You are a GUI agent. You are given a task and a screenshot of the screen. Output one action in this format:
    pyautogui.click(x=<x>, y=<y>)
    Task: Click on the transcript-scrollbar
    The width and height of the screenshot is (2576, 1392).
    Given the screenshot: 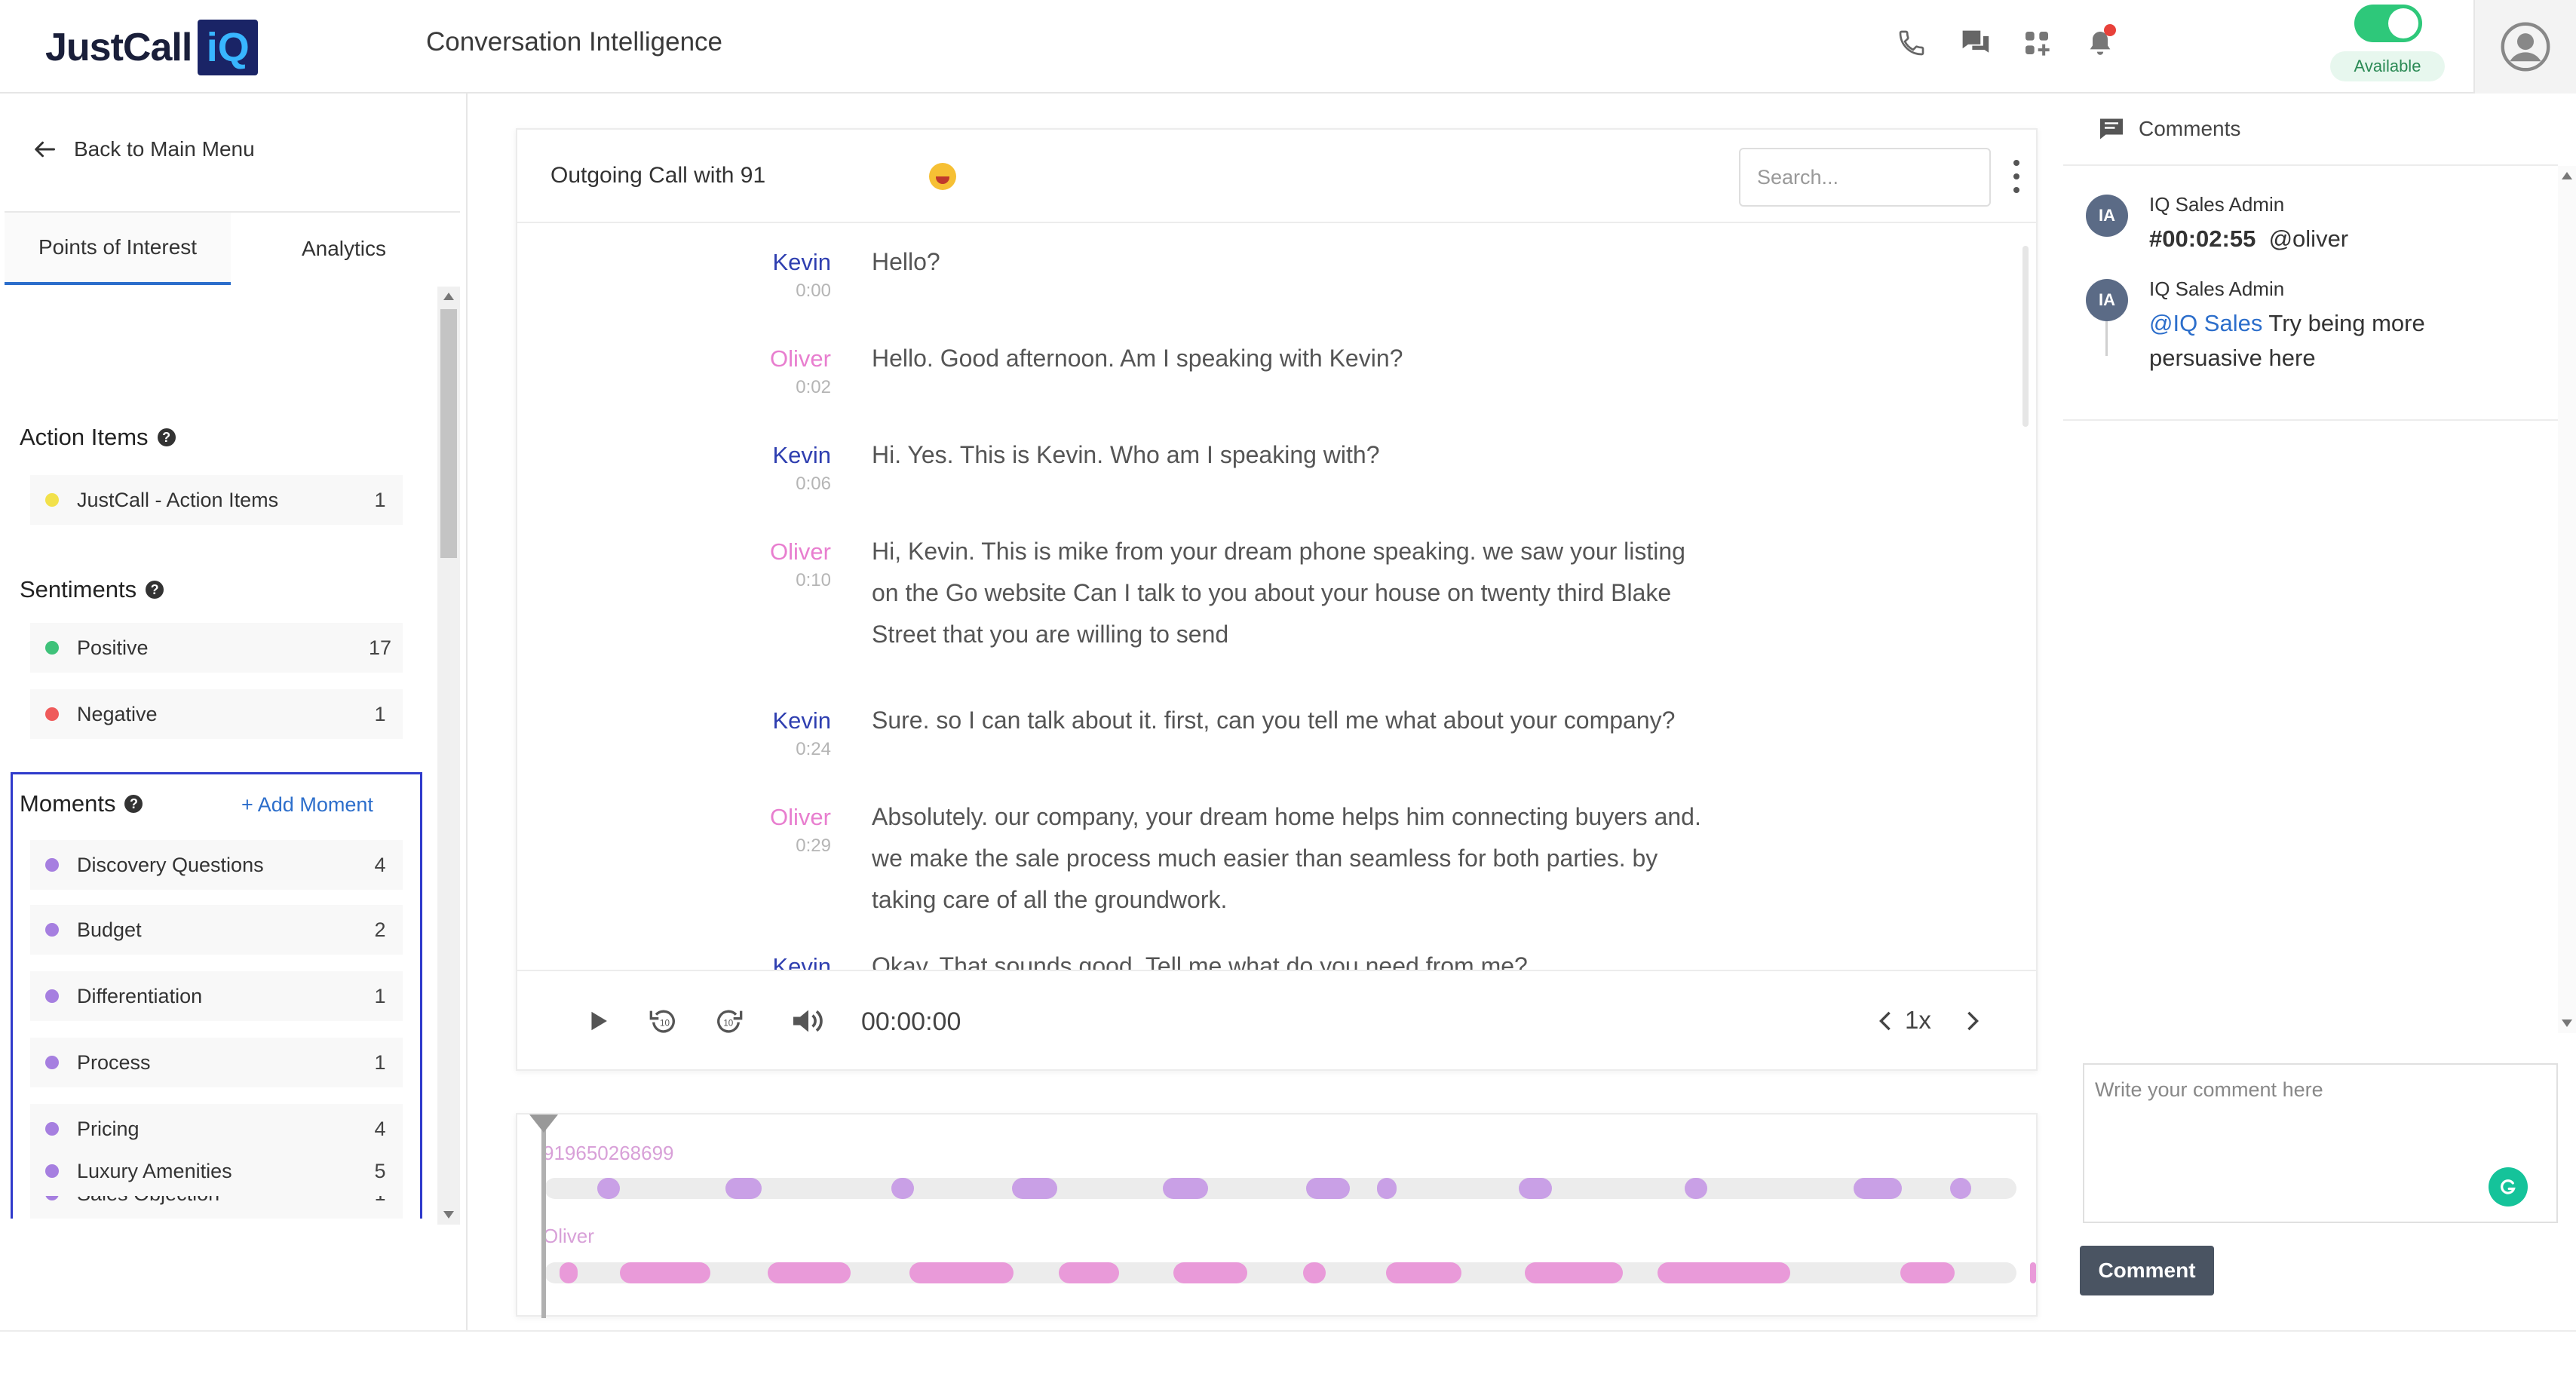 What is the action you would take?
    pyautogui.click(x=2025, y=336)
    